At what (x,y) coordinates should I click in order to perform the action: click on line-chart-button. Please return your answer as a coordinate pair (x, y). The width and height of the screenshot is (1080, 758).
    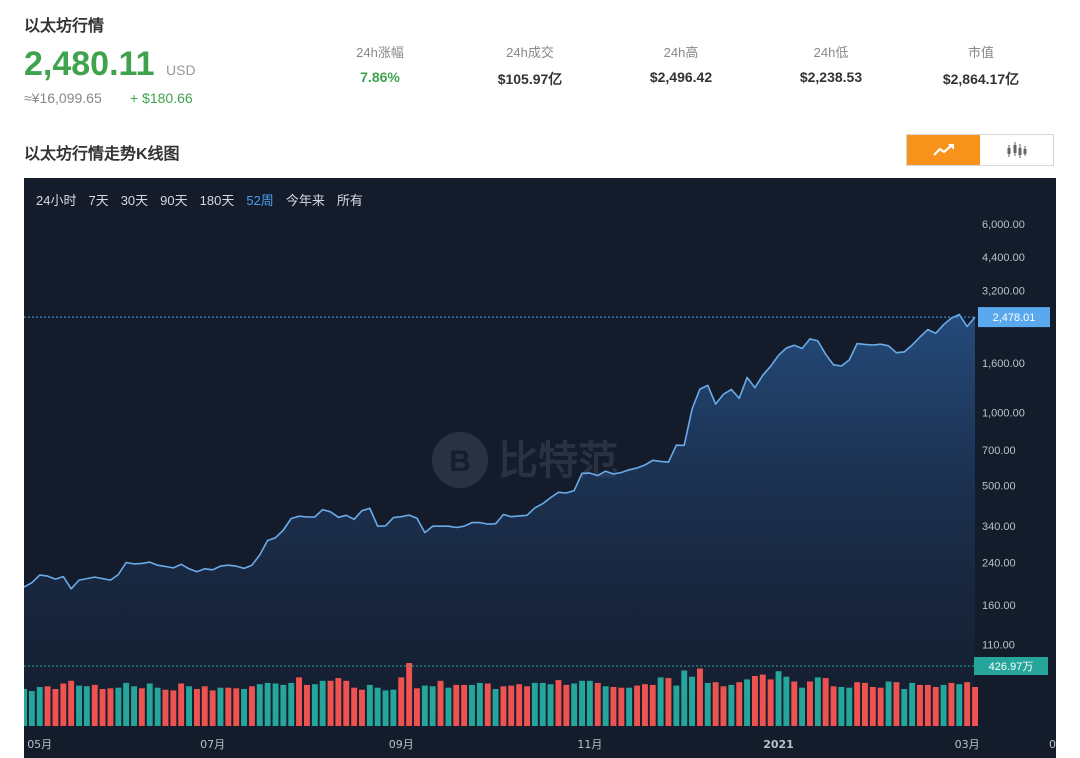
    Looking at the image, I should click on (943, 150).